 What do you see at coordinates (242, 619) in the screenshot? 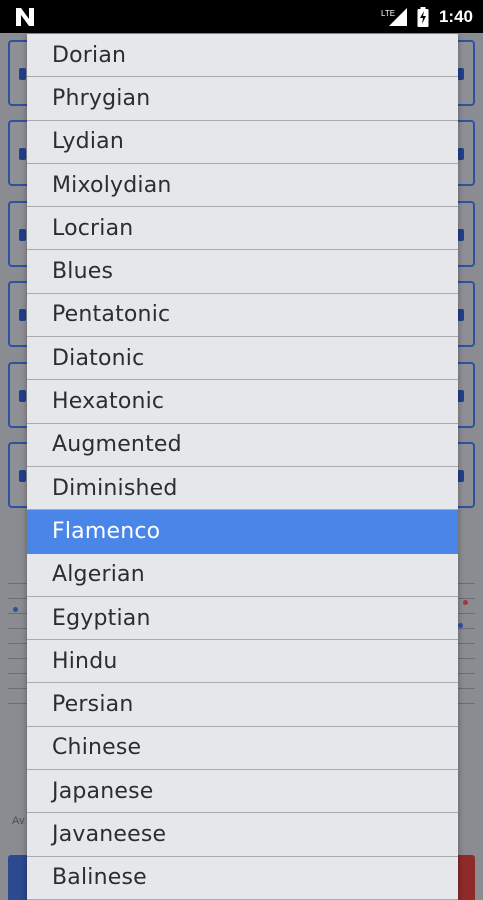
I see `scale-option-egyptian: Egyptian` at bounding box center [242, 619].